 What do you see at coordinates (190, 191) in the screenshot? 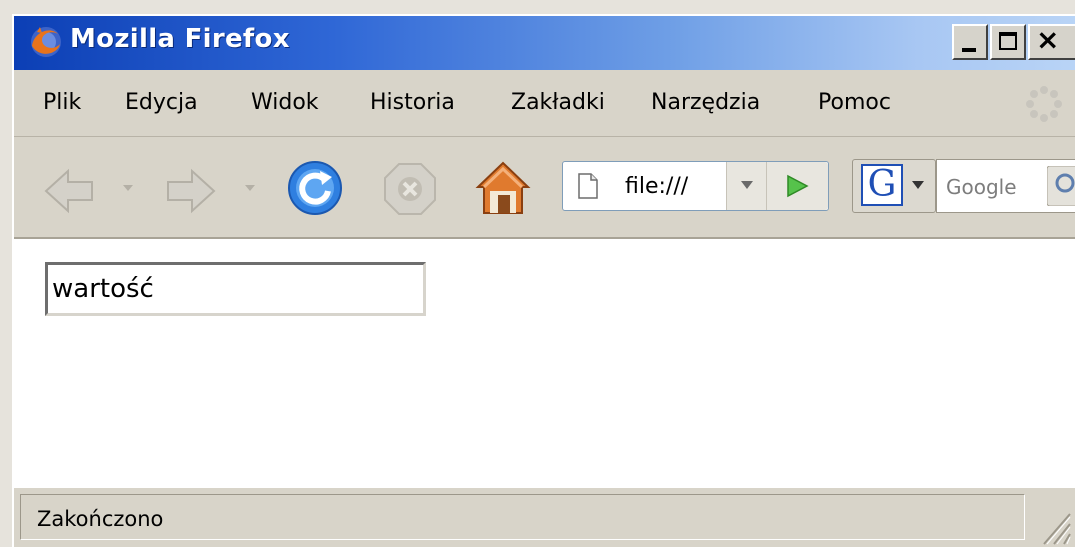
I see `forward-arrow-icon` at bounding box center [190, 191].